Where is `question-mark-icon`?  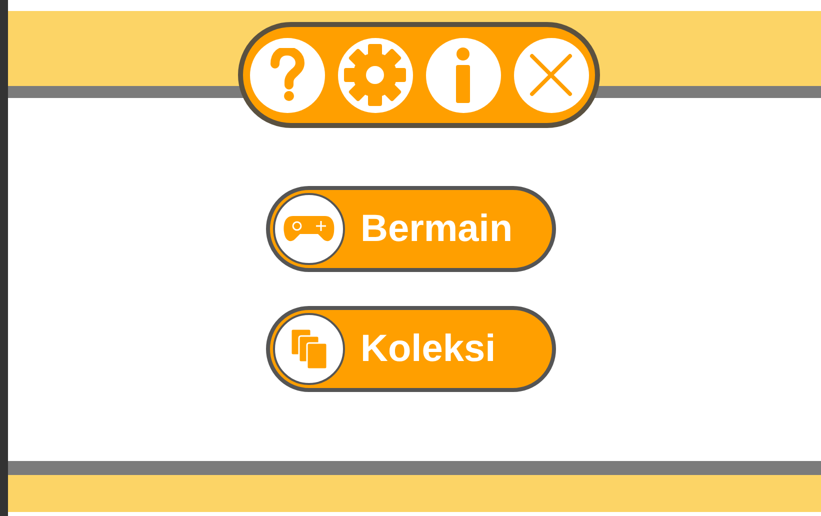
question-mark-icon is located at coordinates (287, 75).